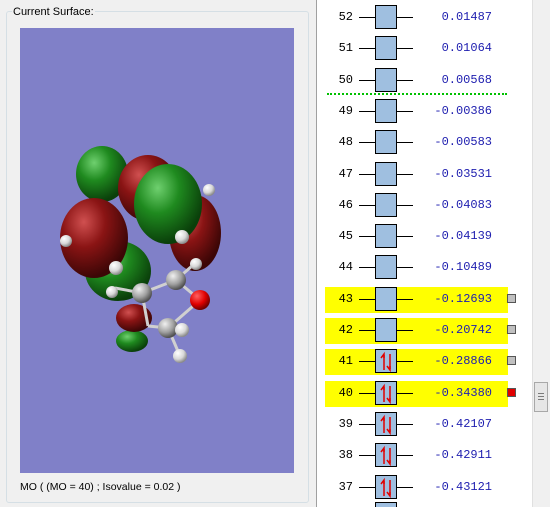 Image resolution: width=550 pixels, height=507 pixels. Describe the element at coordinates (345, 455) in the screenshot. I see `mo-number: 38` at that location.